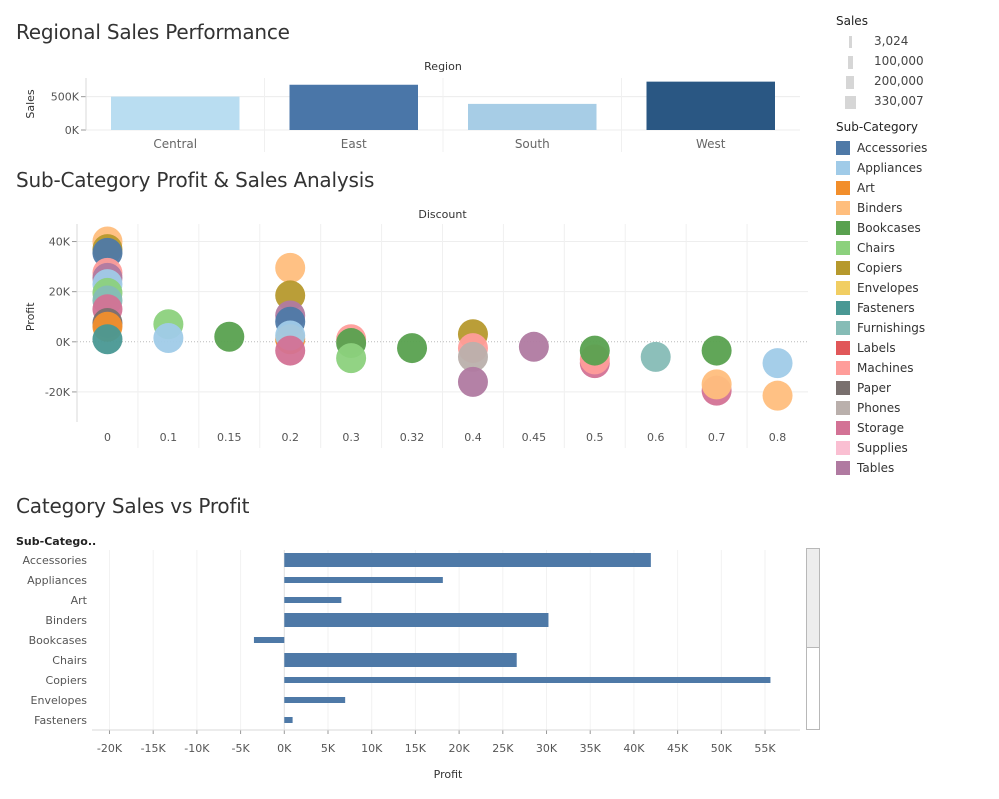 The height and width of the screenshot is (799, 999). I want to click on legend-label: Envelopes, so click(888, 288).